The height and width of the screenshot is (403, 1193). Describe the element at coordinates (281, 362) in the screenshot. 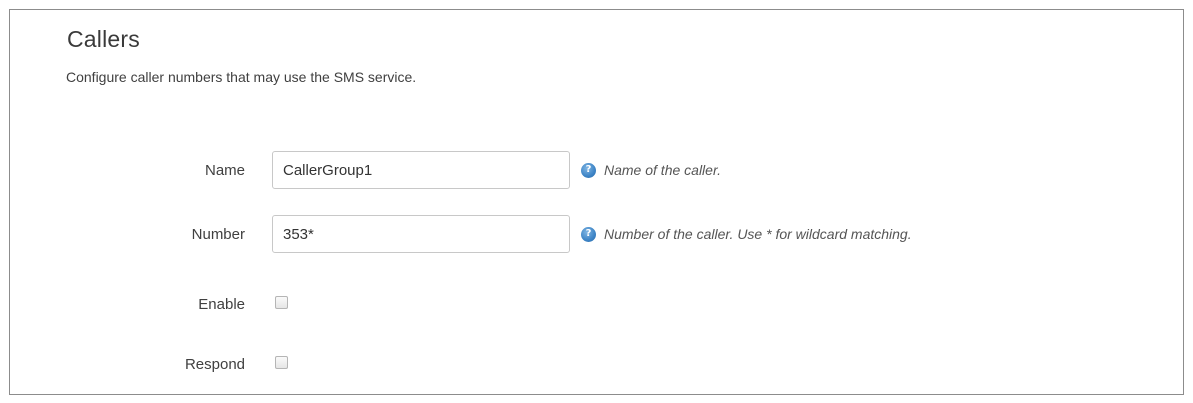

I see `respond-checkbox` at that location.